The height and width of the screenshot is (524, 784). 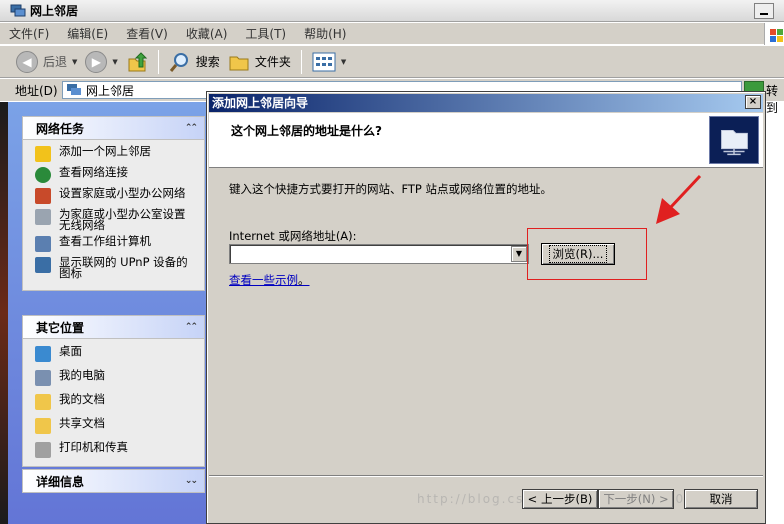 What do you see at coordinates (43, 196) in the screenshot?
I see `home-network-icon` at bounding box center [43, 196].